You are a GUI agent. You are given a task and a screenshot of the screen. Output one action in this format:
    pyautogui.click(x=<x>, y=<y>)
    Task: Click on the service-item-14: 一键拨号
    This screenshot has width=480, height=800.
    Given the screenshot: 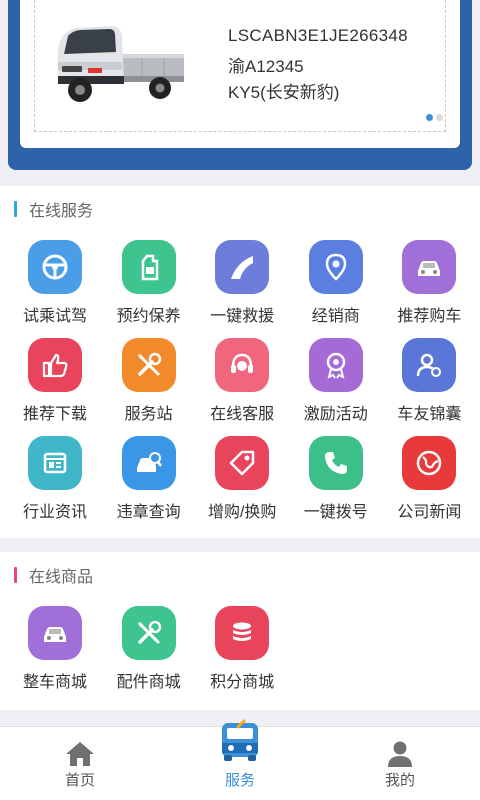 What is the action you would take?
    pyautogui.click(x=335, y=483)
    